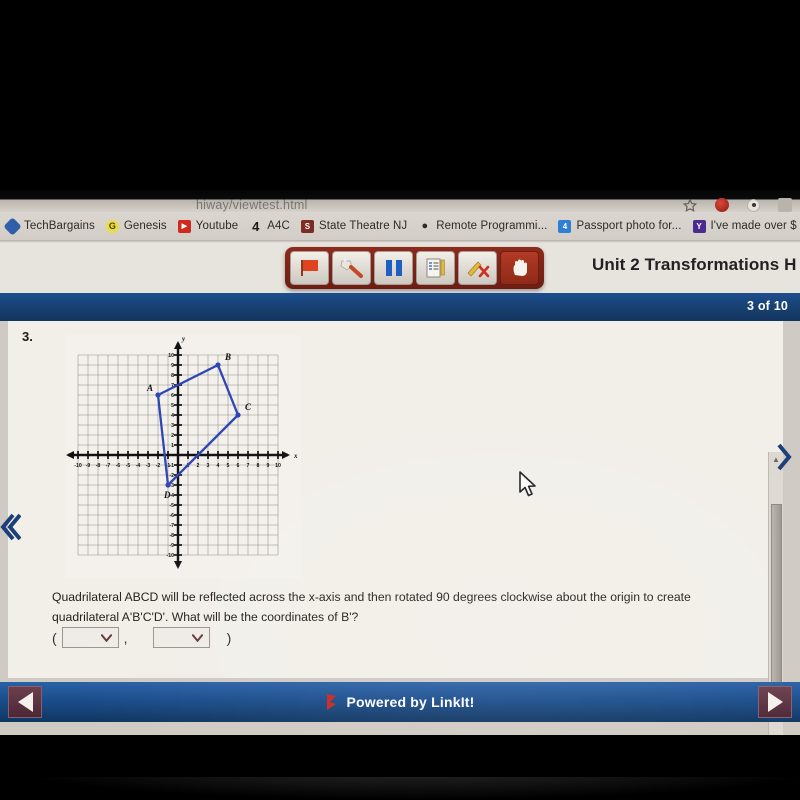  I want to click on pencil-strike-icon, so click(478, 269).